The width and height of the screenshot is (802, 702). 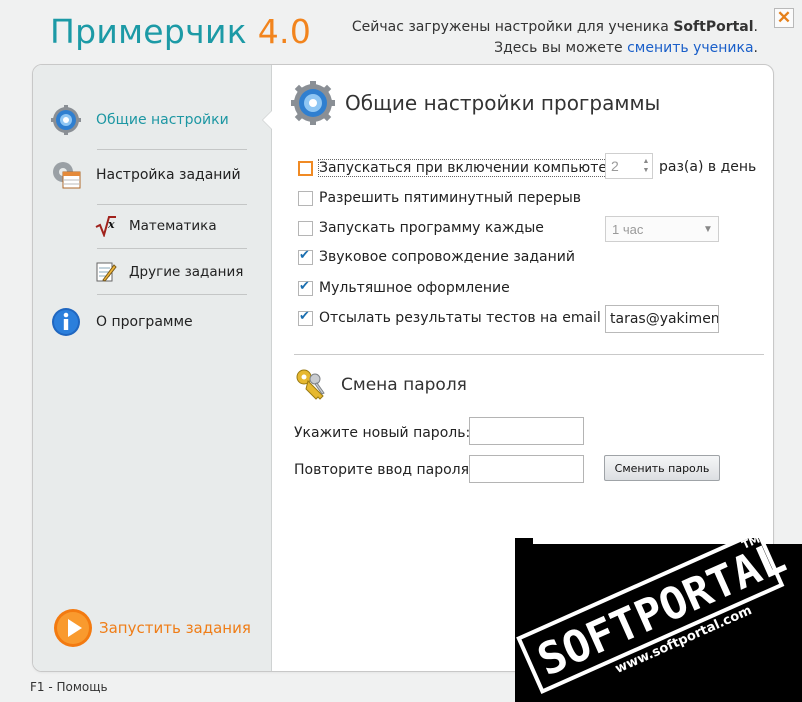 What do you see at coordinates (144, 322) in the screenshot?
I see `sidebar-item-label: О программе` at bounding box center [144, 322].